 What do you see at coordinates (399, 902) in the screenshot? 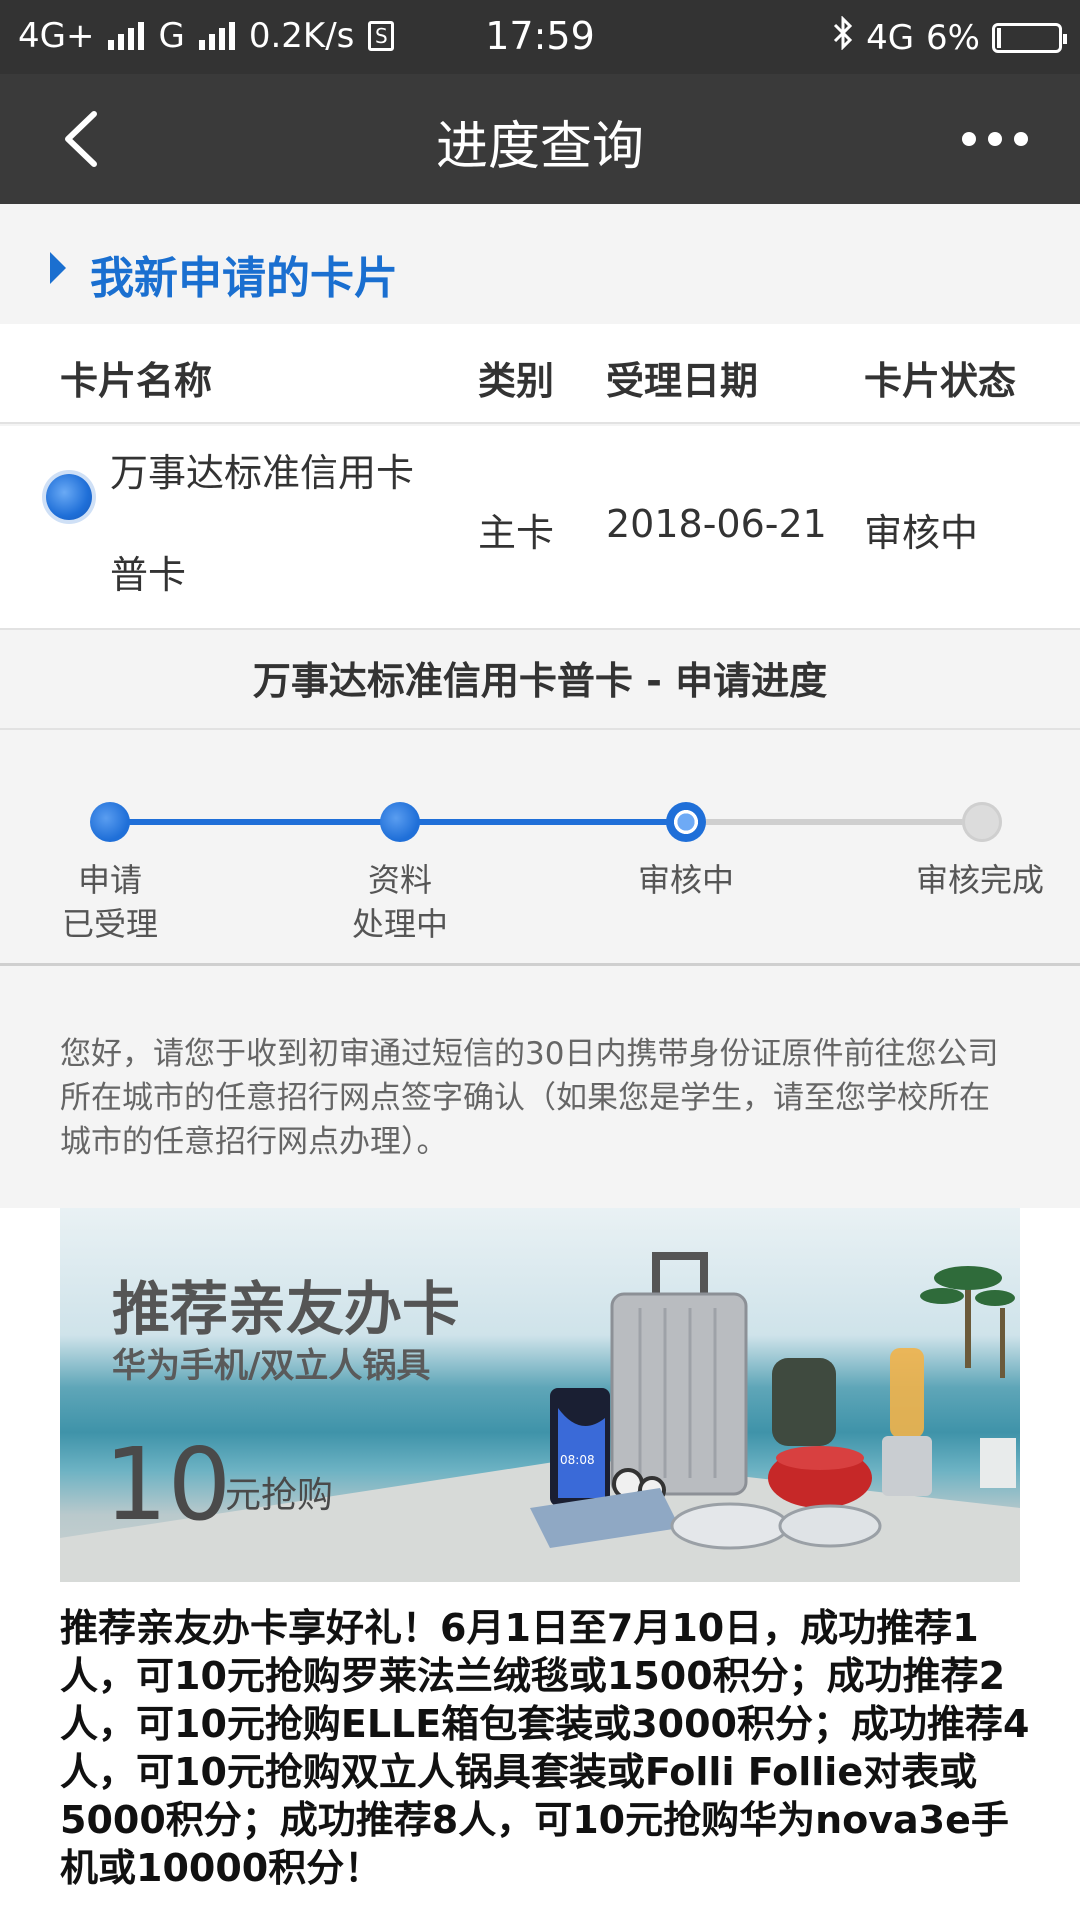
I see `step-label-2: 资料 处理中` at bounding box center [399, 902].